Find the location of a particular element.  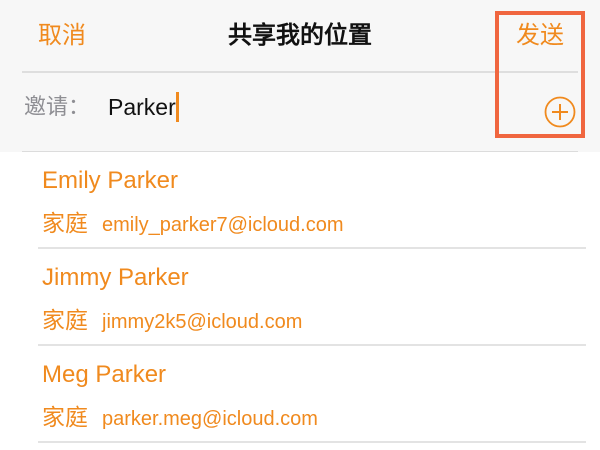

add-contact-icon is located at coordinates (560, 112).